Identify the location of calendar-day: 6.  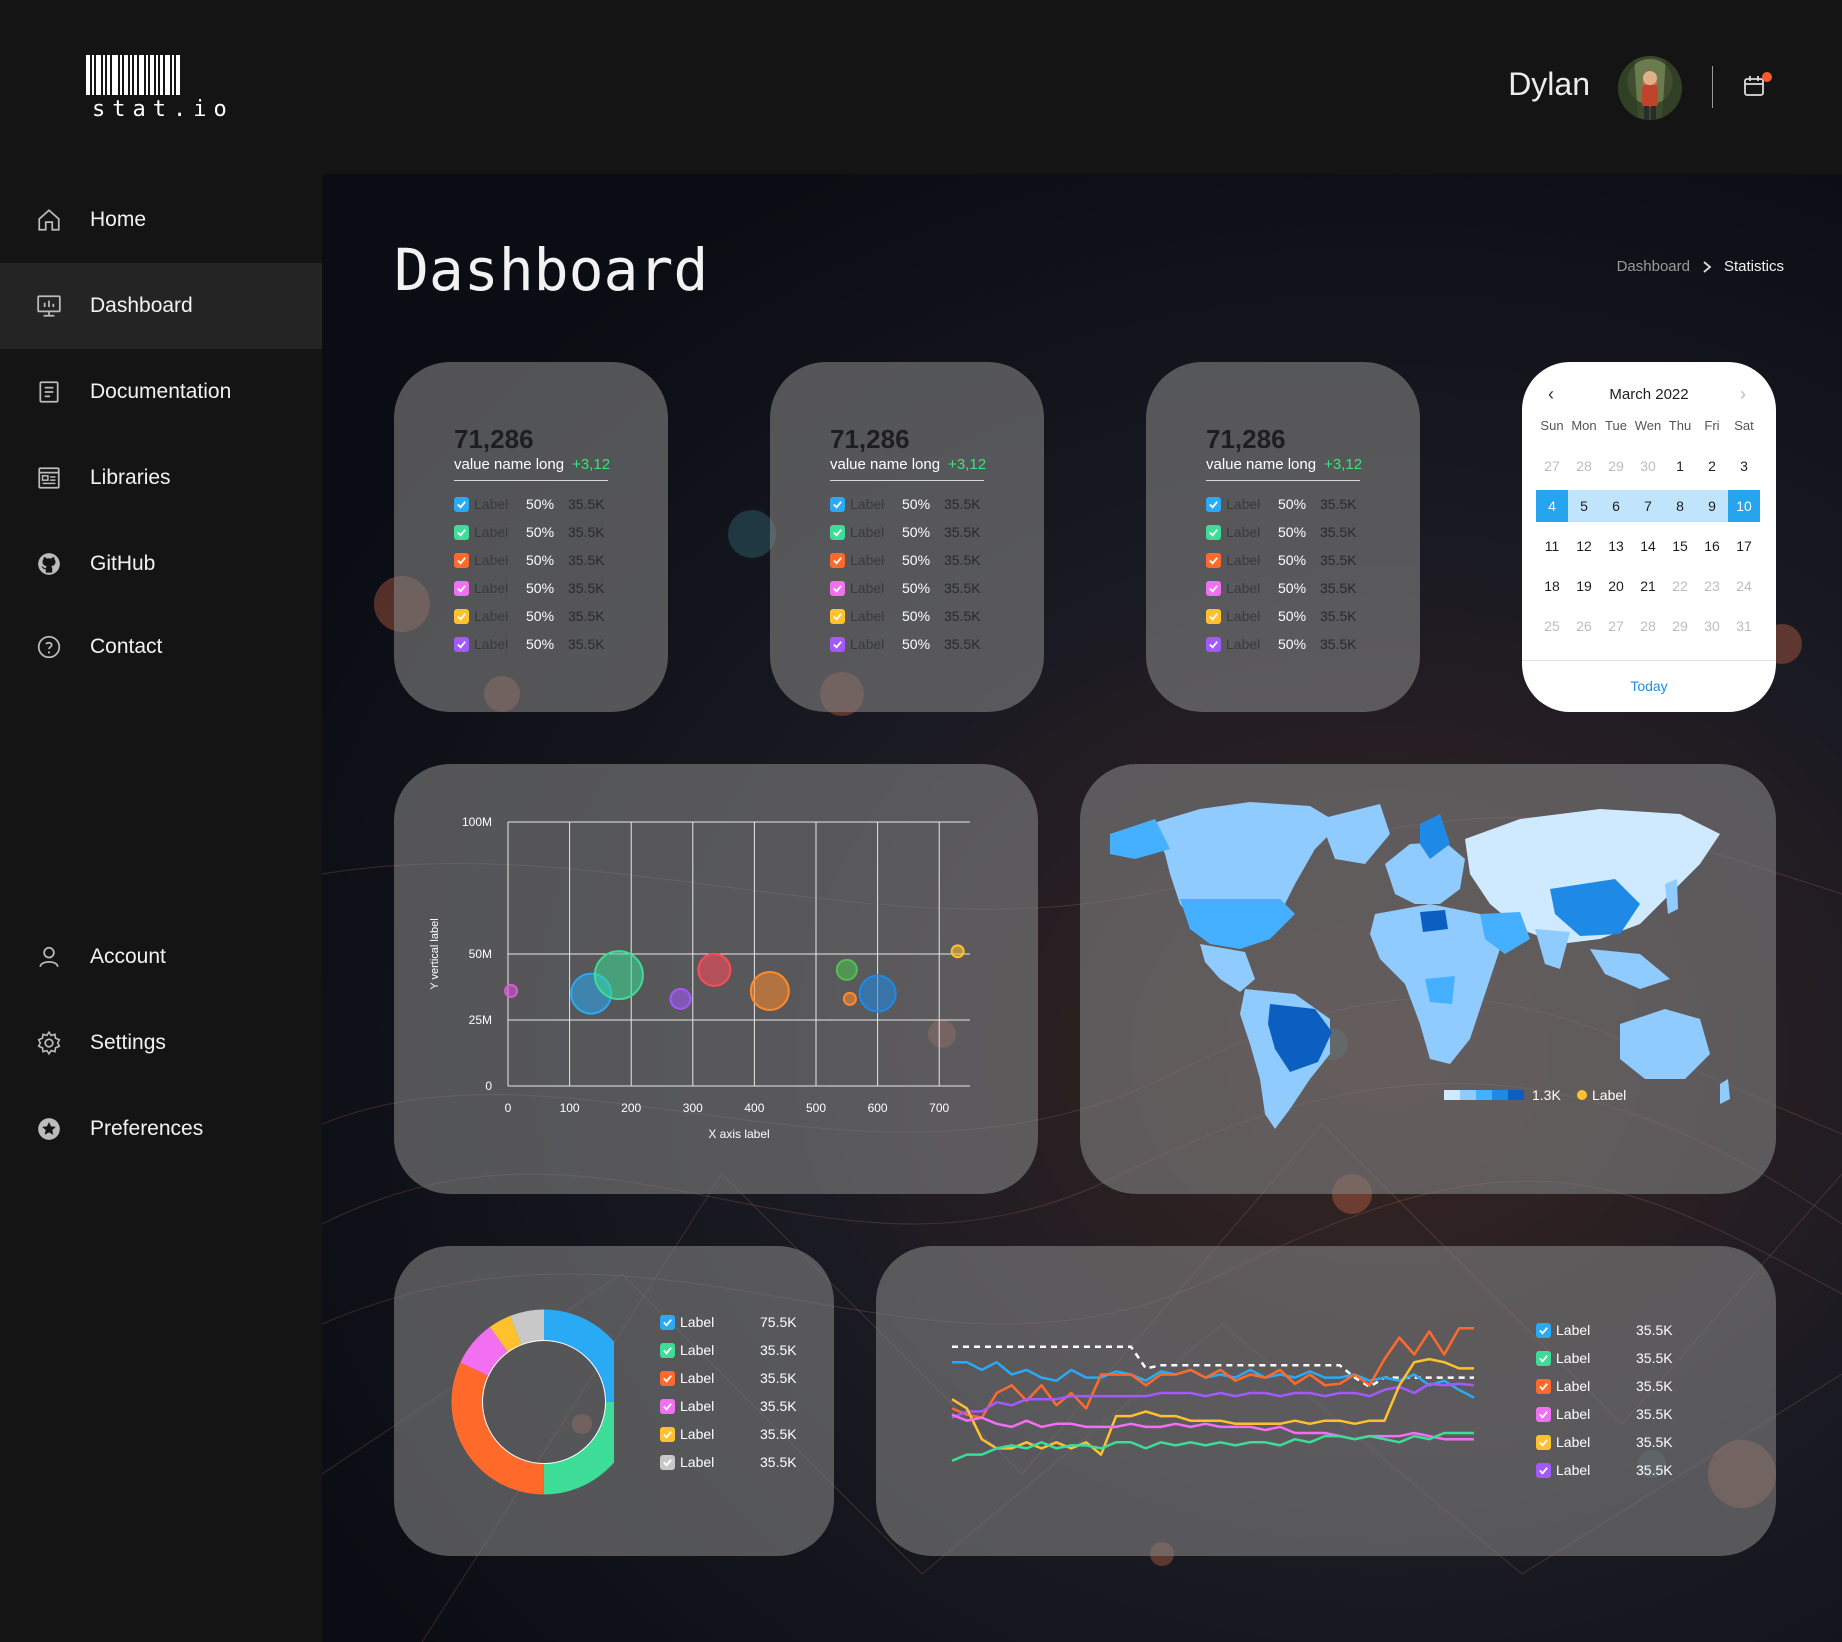
(1616, 506).